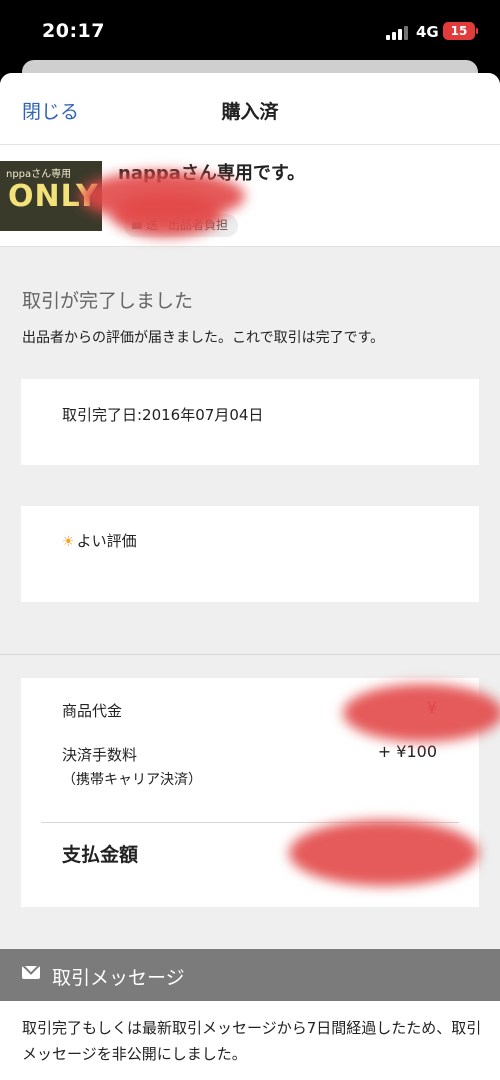 The height and width of the screenshot is (1080, 500). What do you see at coordinates (39, 174) in the screenshot?
I see `thumbnail-caption: nppaさん専用` at bounding box center [39, 174].